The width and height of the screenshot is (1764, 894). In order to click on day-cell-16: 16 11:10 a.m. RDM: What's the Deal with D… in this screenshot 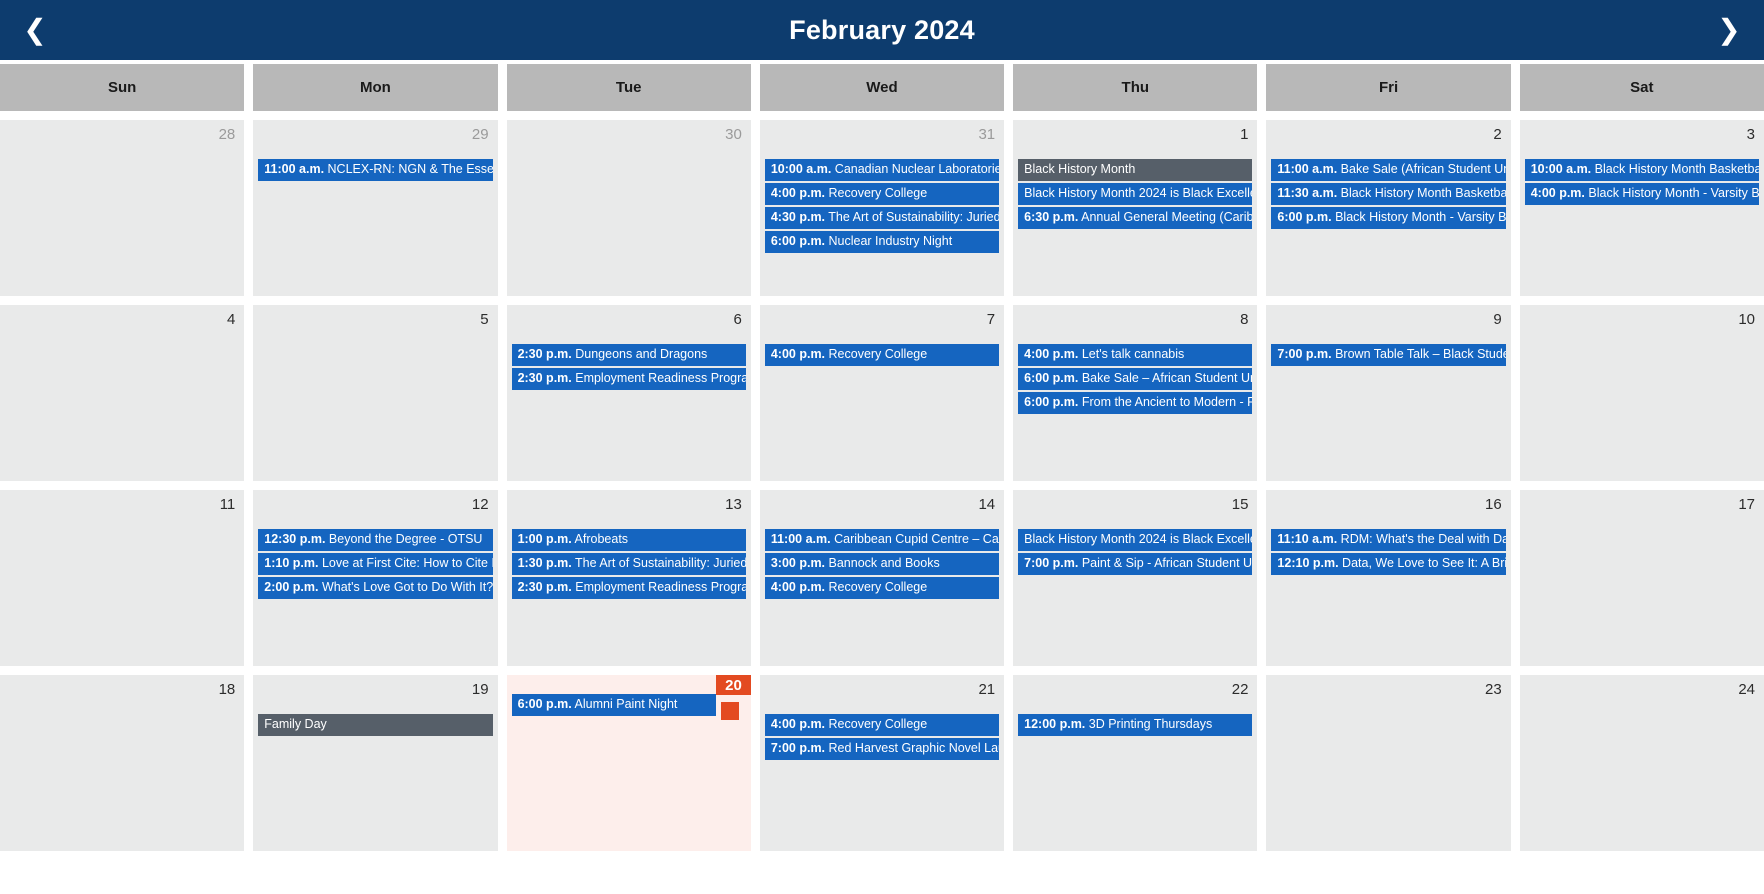, I will do `click(1388, 578)`.